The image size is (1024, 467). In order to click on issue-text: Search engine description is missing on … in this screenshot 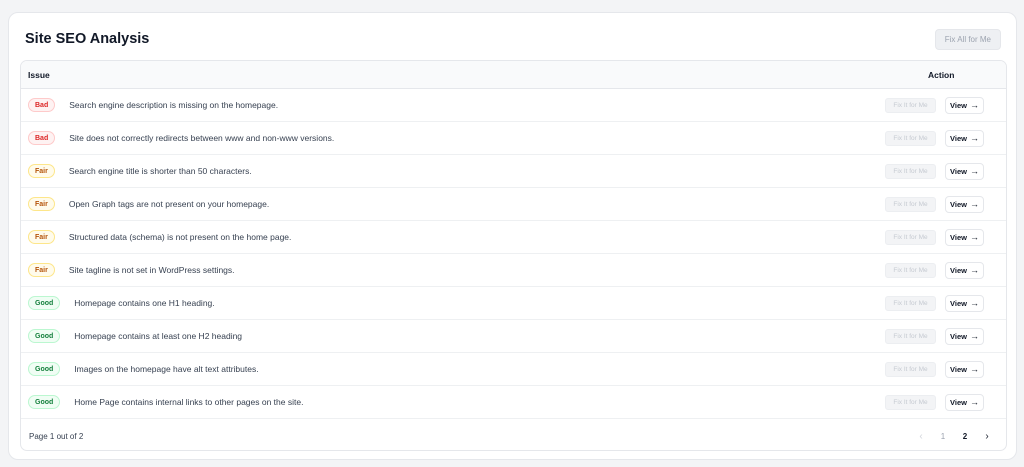, I will do `click(174, 105)`.